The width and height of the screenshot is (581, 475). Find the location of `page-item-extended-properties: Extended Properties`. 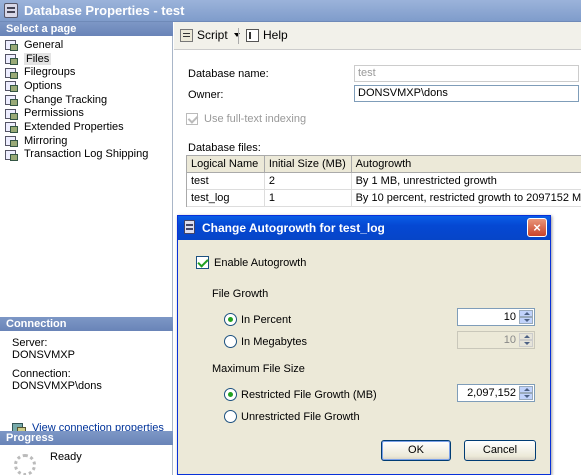

page-item-extended-properties: Extended Properties is located at coordinates (88, 127).